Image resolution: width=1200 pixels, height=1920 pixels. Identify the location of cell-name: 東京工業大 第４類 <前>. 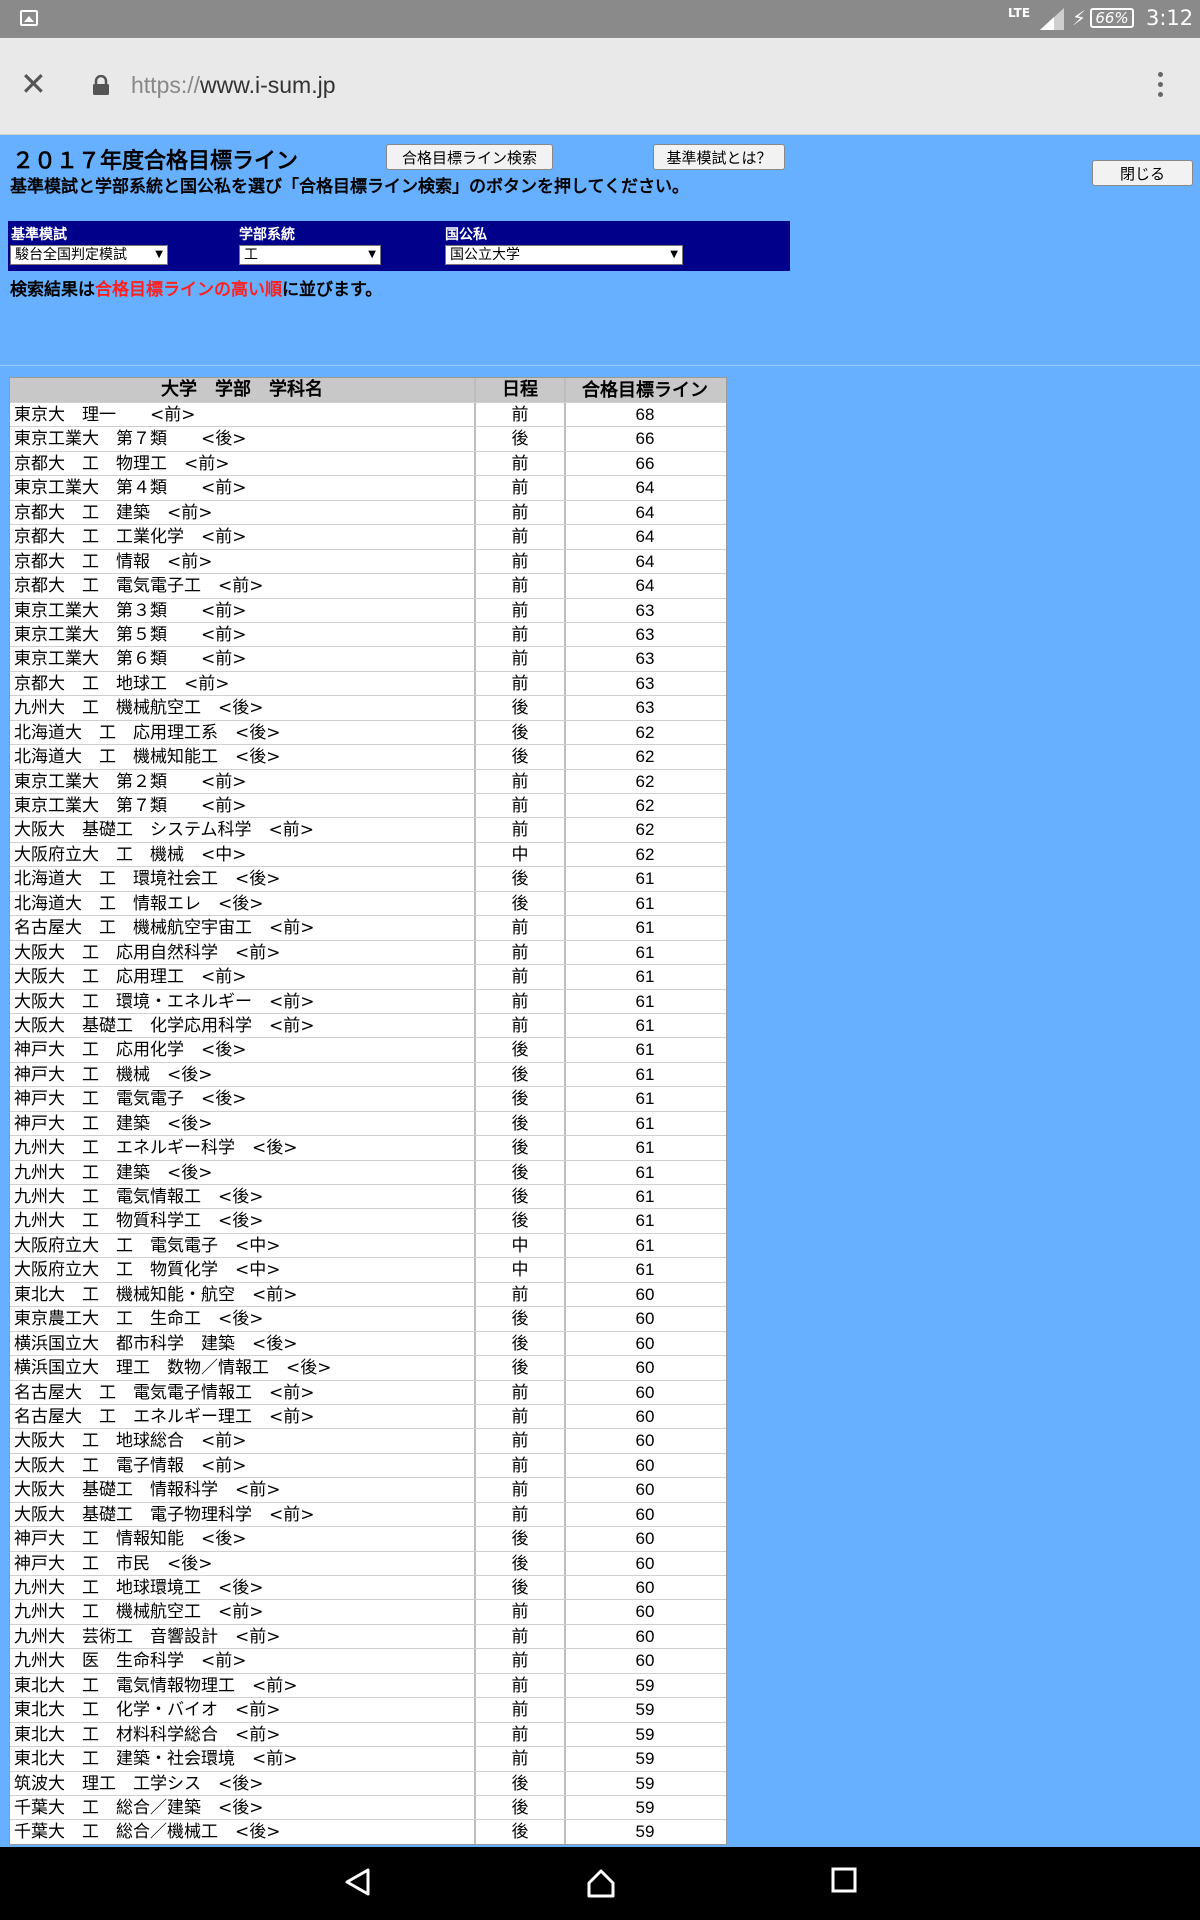
(243, 488).